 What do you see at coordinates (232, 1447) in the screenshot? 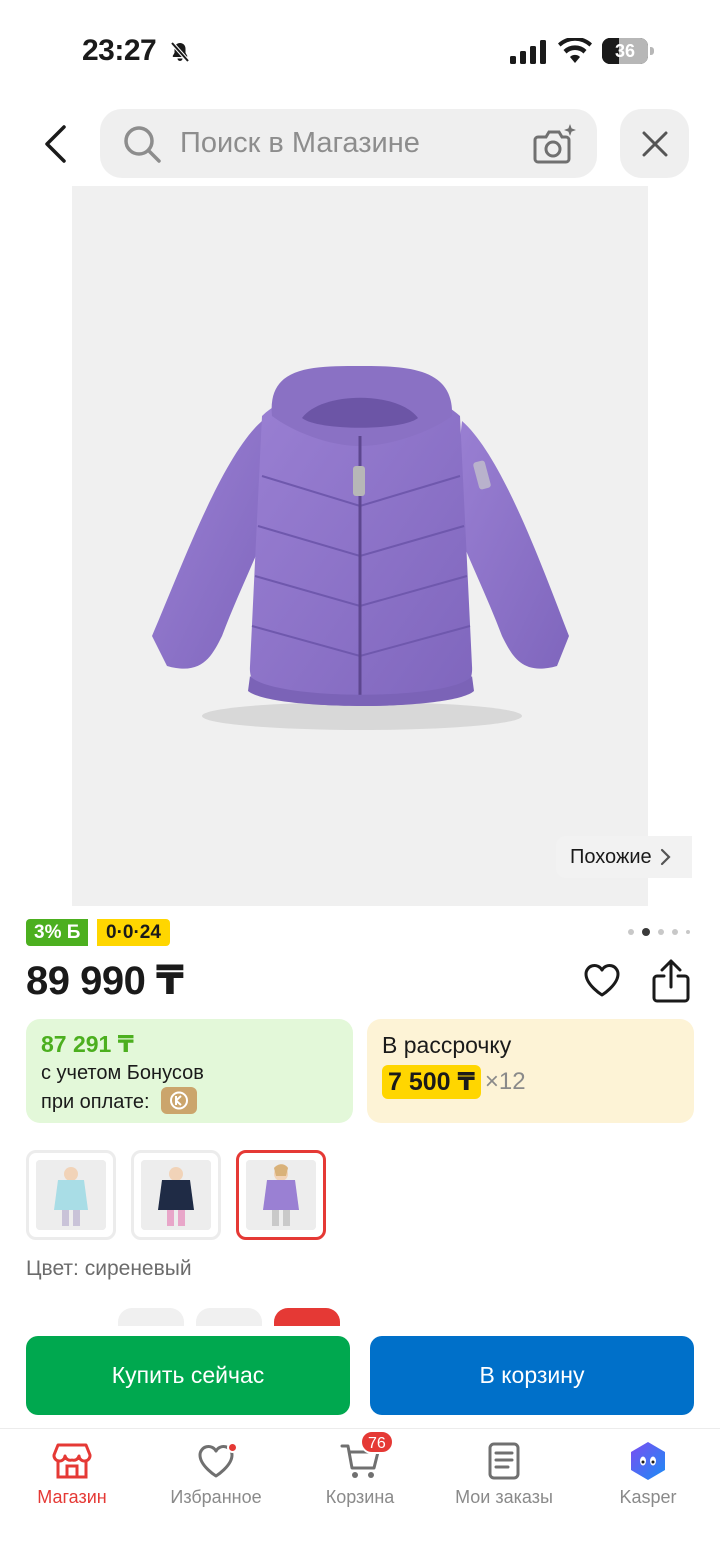
I see `favorites-notification-dot` at bounding box center [232, 1447].